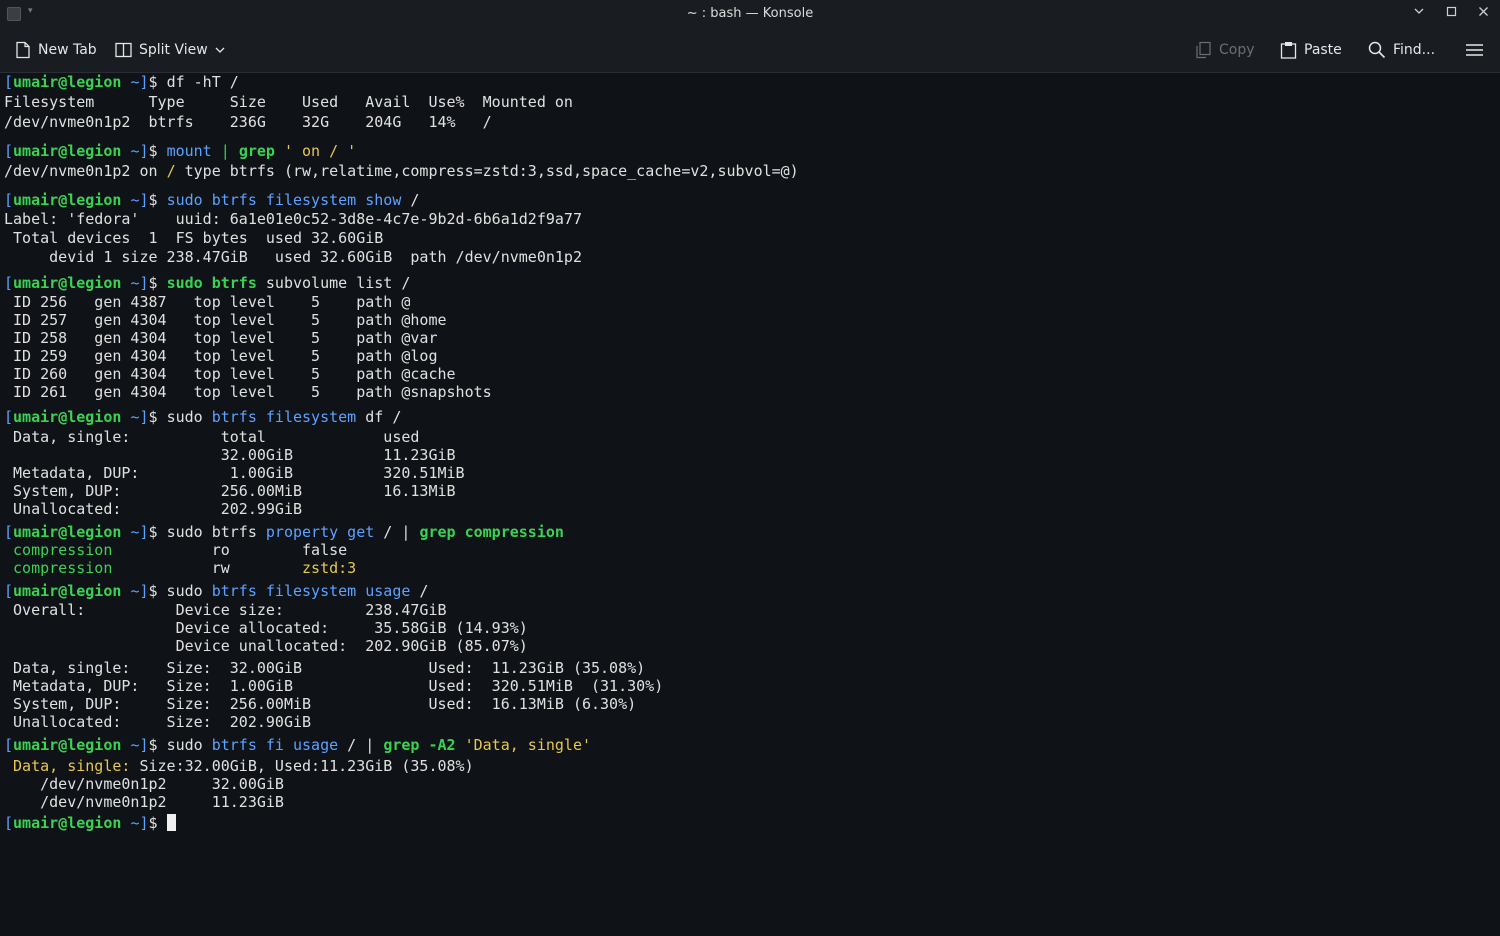 The height and width of the screenshot is (936, 1500). What do you see at coordinates (230, 491) in the screenshot?
I see `output-line: System, DUP: 256.00MiB 16.13MiB` at bounding box center [230, 491].